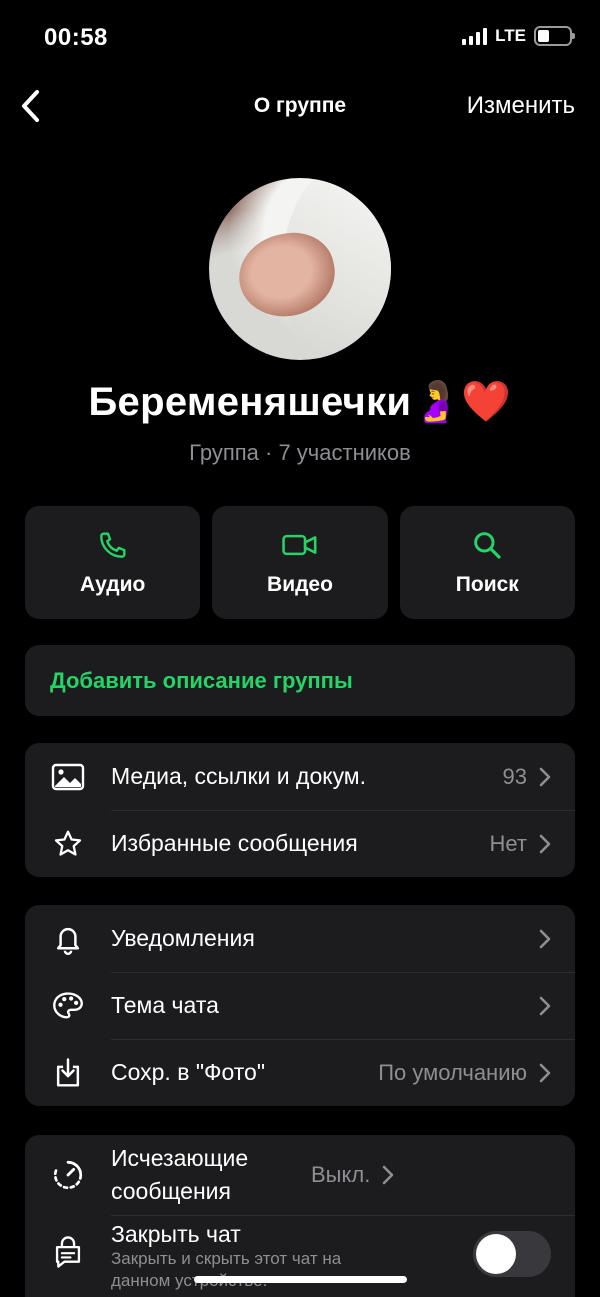 The image size is (600, 1297). I want to click on starred-label: Избранные сообщения, so click(234, 843).